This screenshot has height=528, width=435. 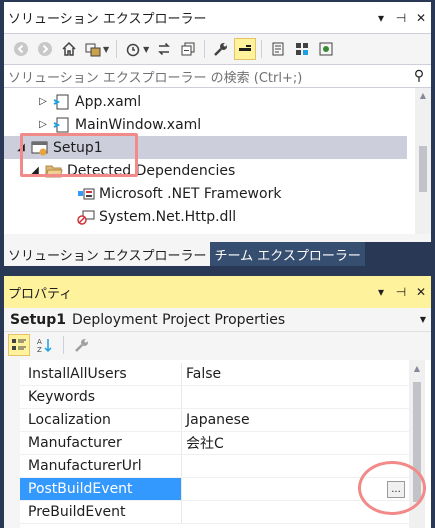 I want to click on home-icon, so click(x=69, y=49).